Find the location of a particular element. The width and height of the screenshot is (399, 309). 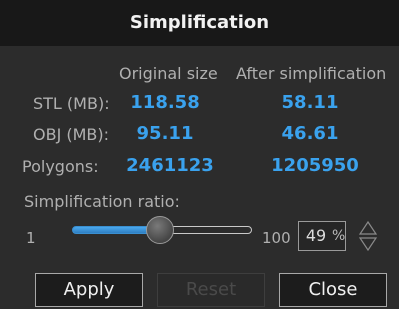

ratio-unit: % is located at coordinates (339, 236).